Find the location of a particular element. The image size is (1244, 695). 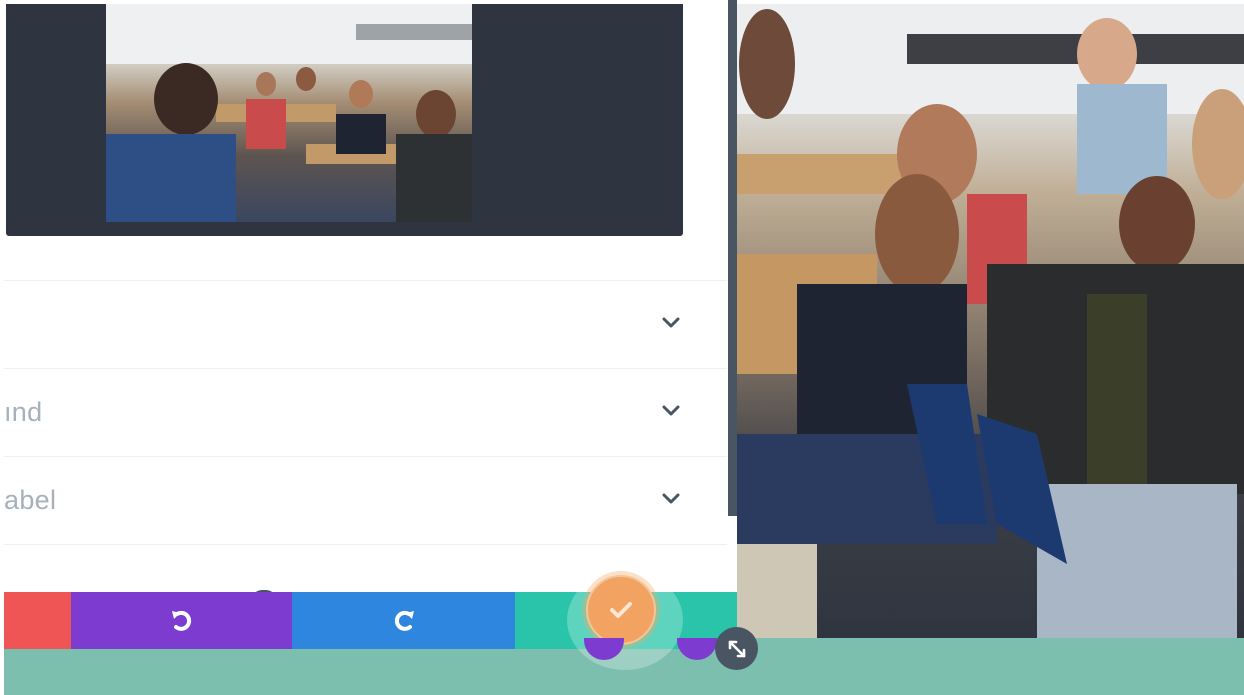

discard-button is located at coordinates (37, 620).